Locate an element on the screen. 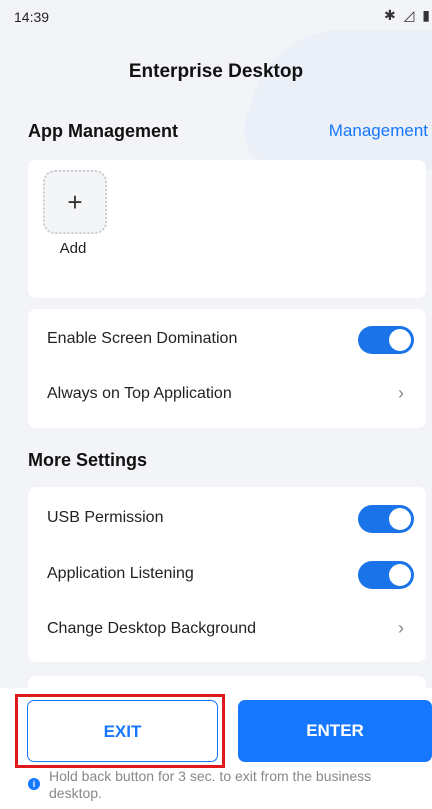 The width and height of the screenshot is (432, 809). row-label: Change Desktop Background is located at coordinates (152, 628).